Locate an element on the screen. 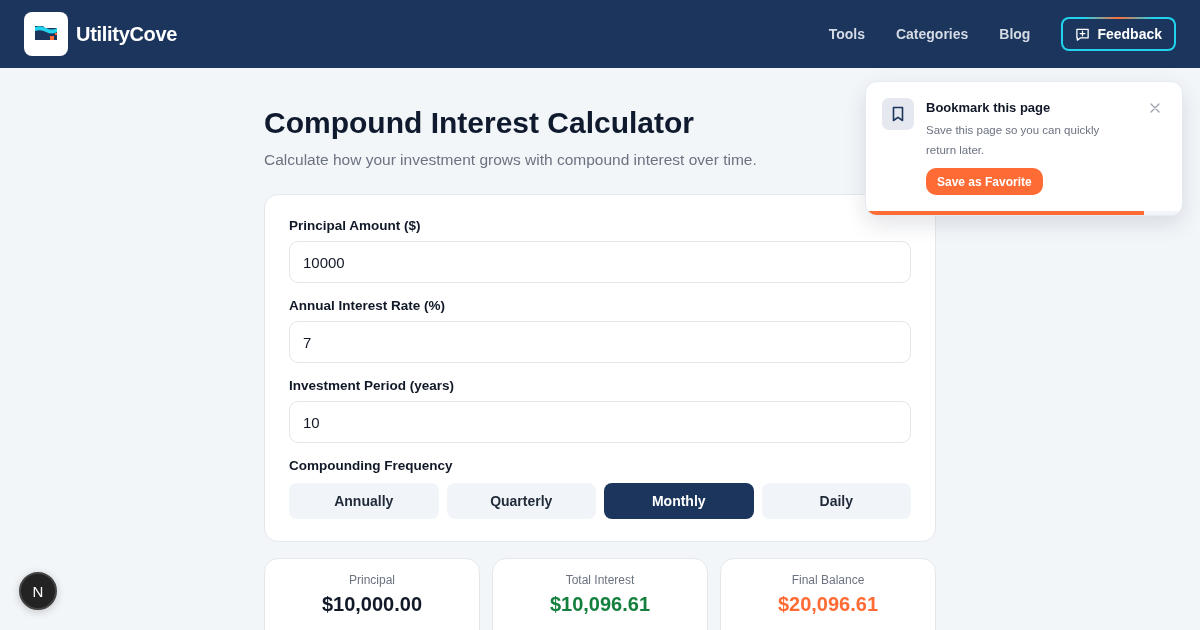 This screenshot has width=1200, height=630. result-label: Final Balance is located at coordinates (828, 580).